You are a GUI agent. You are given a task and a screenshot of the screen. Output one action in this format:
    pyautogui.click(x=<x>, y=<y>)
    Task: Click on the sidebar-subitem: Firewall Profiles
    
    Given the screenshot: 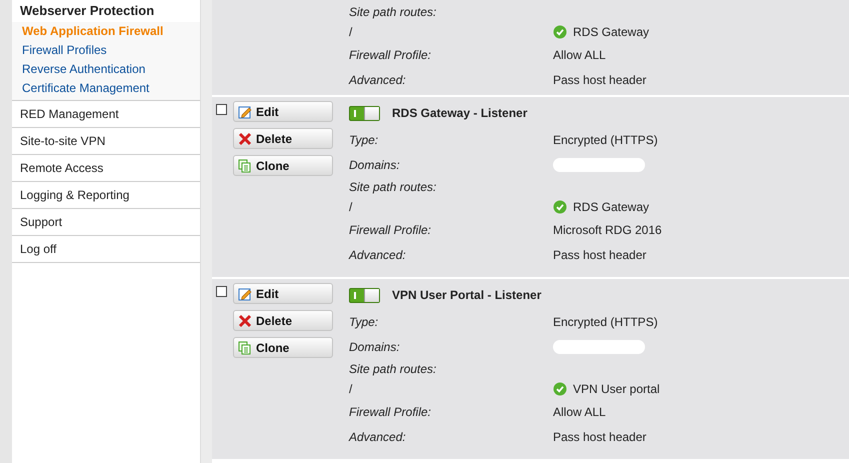 What is the action you would take?
    pyautogui.click(x=106, y=50)
    